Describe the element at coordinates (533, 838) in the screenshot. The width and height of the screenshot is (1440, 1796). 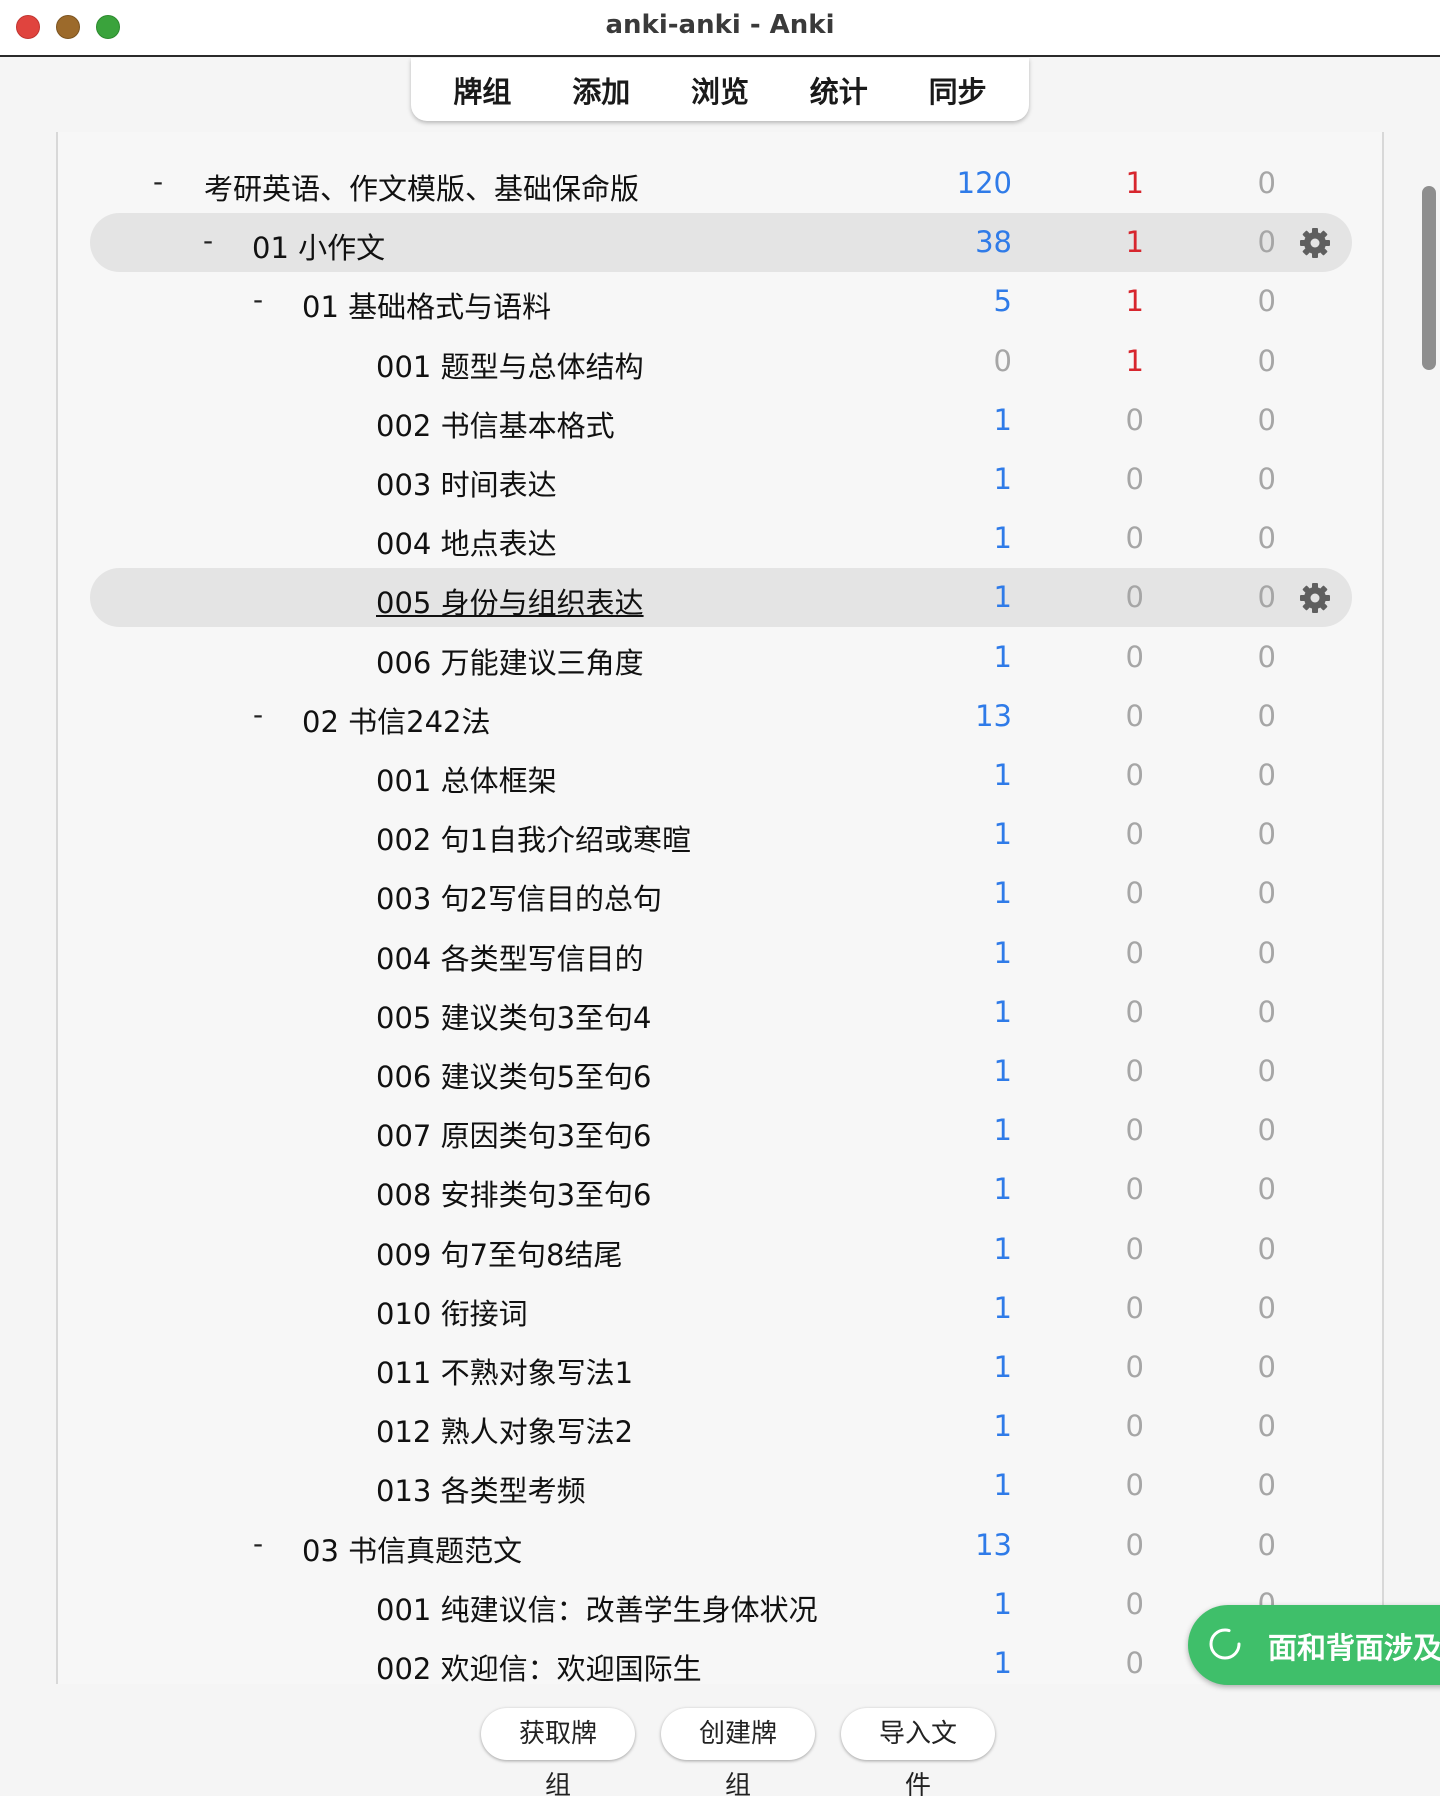
I see `deck-name-link: 002 句1自我介绍或寒暄` at that location.